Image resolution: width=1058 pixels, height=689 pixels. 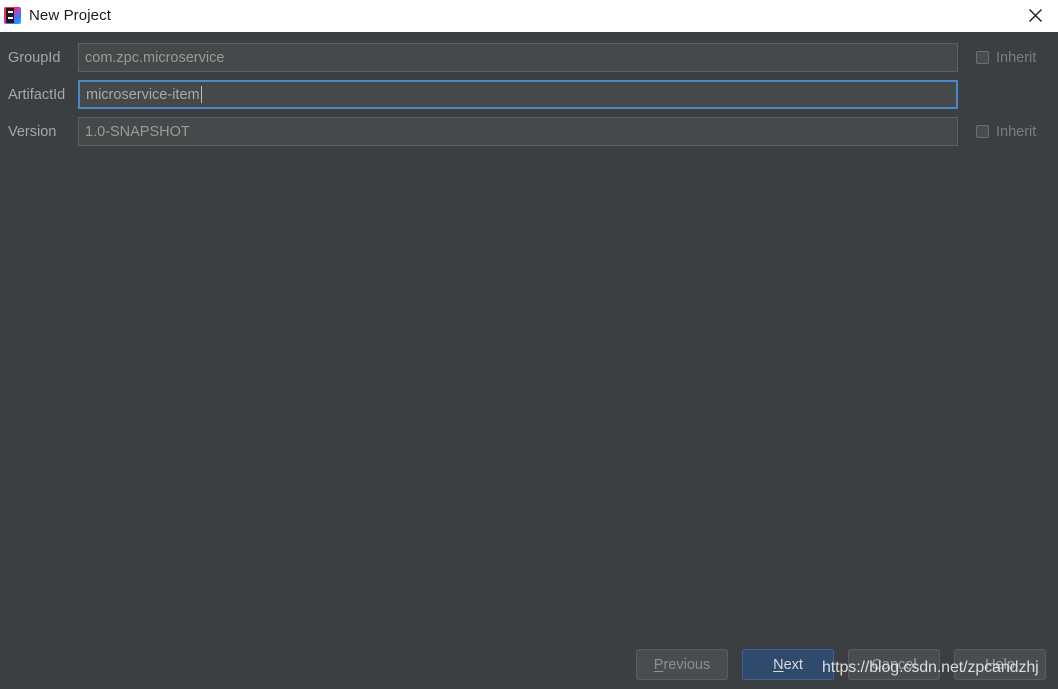 What do you see at coordinates (12, 15) in the screenshot?
I see `intellij-idea-logo-icon` at bounding box center [12, 15].